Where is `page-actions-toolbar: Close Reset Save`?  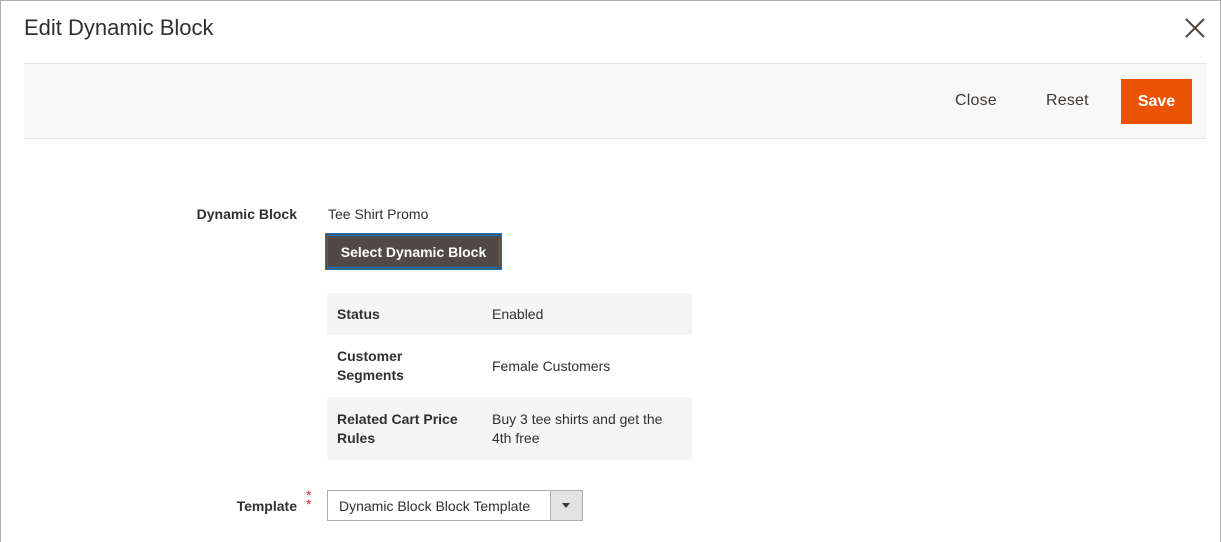 page-actions-toolbar: Close Reset Save is located at coordinates (615, 101).